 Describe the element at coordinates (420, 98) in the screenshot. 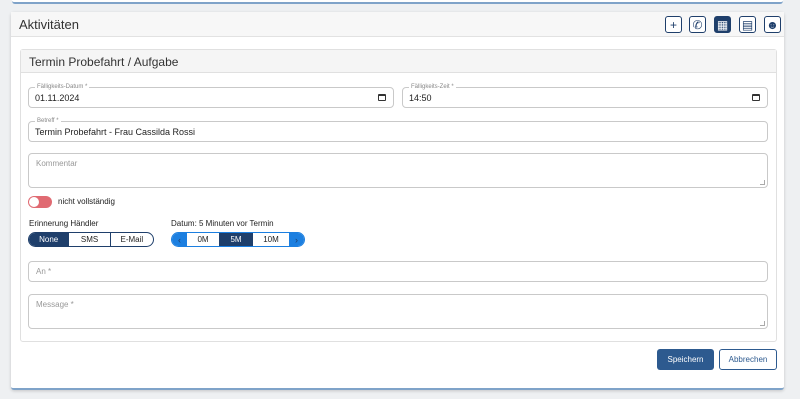

I see `due-time-value: 14:50` at that location.